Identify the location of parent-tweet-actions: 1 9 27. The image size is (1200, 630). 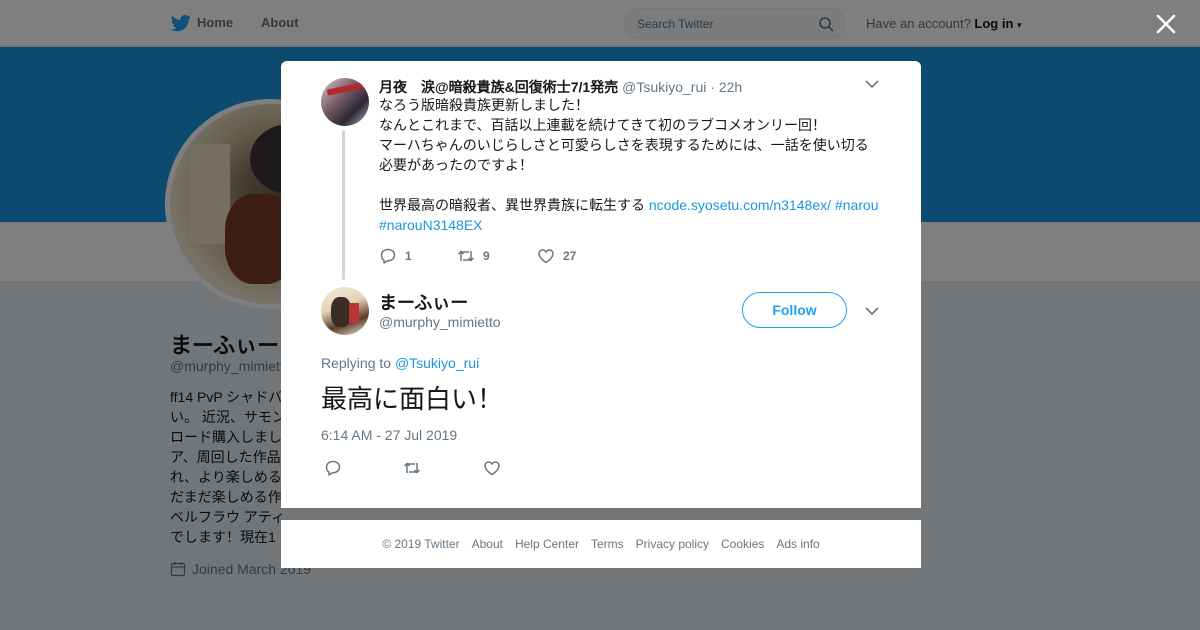
(477, 256).